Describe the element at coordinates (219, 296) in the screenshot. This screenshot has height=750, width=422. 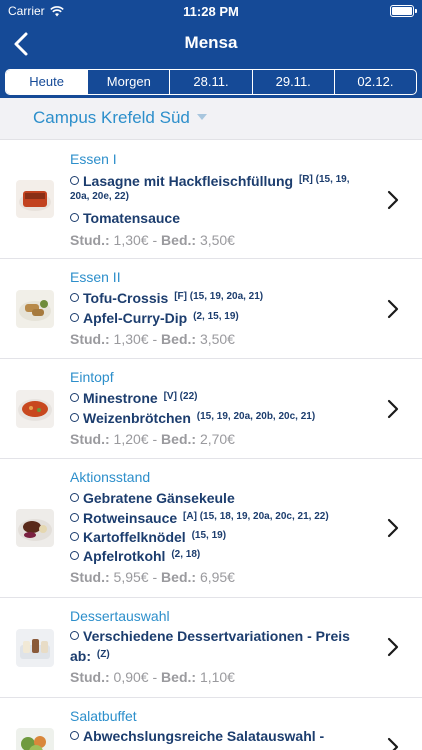
I see `dish-tags: [F] (15, 19, 20a, 21)` at that location.